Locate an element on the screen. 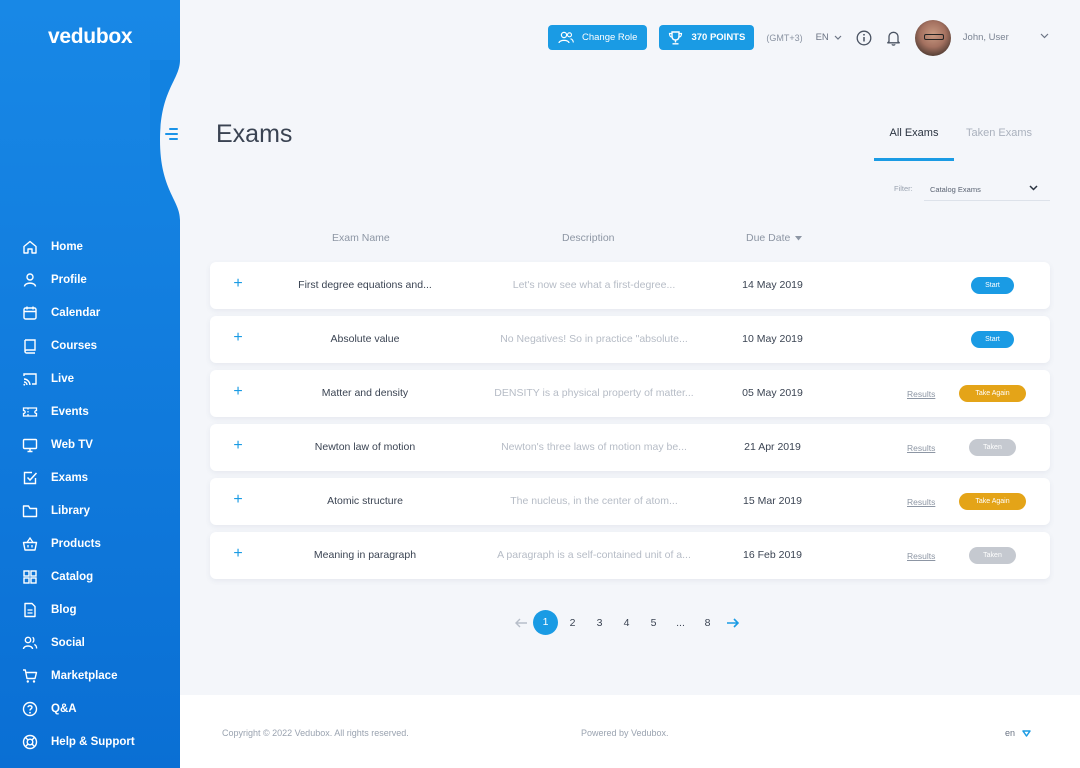 This screenshot has height=768, width=1080. monitor-icon is located at coordinates (30, 445).